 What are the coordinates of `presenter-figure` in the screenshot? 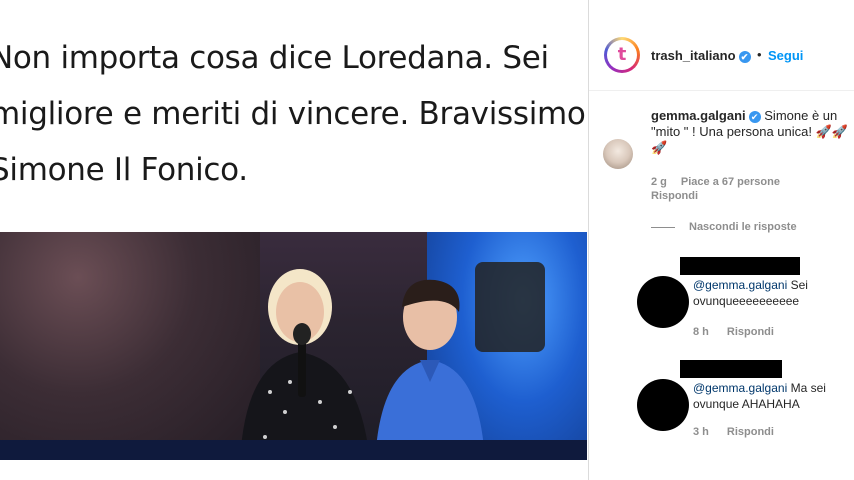 It's located at (305, 364).